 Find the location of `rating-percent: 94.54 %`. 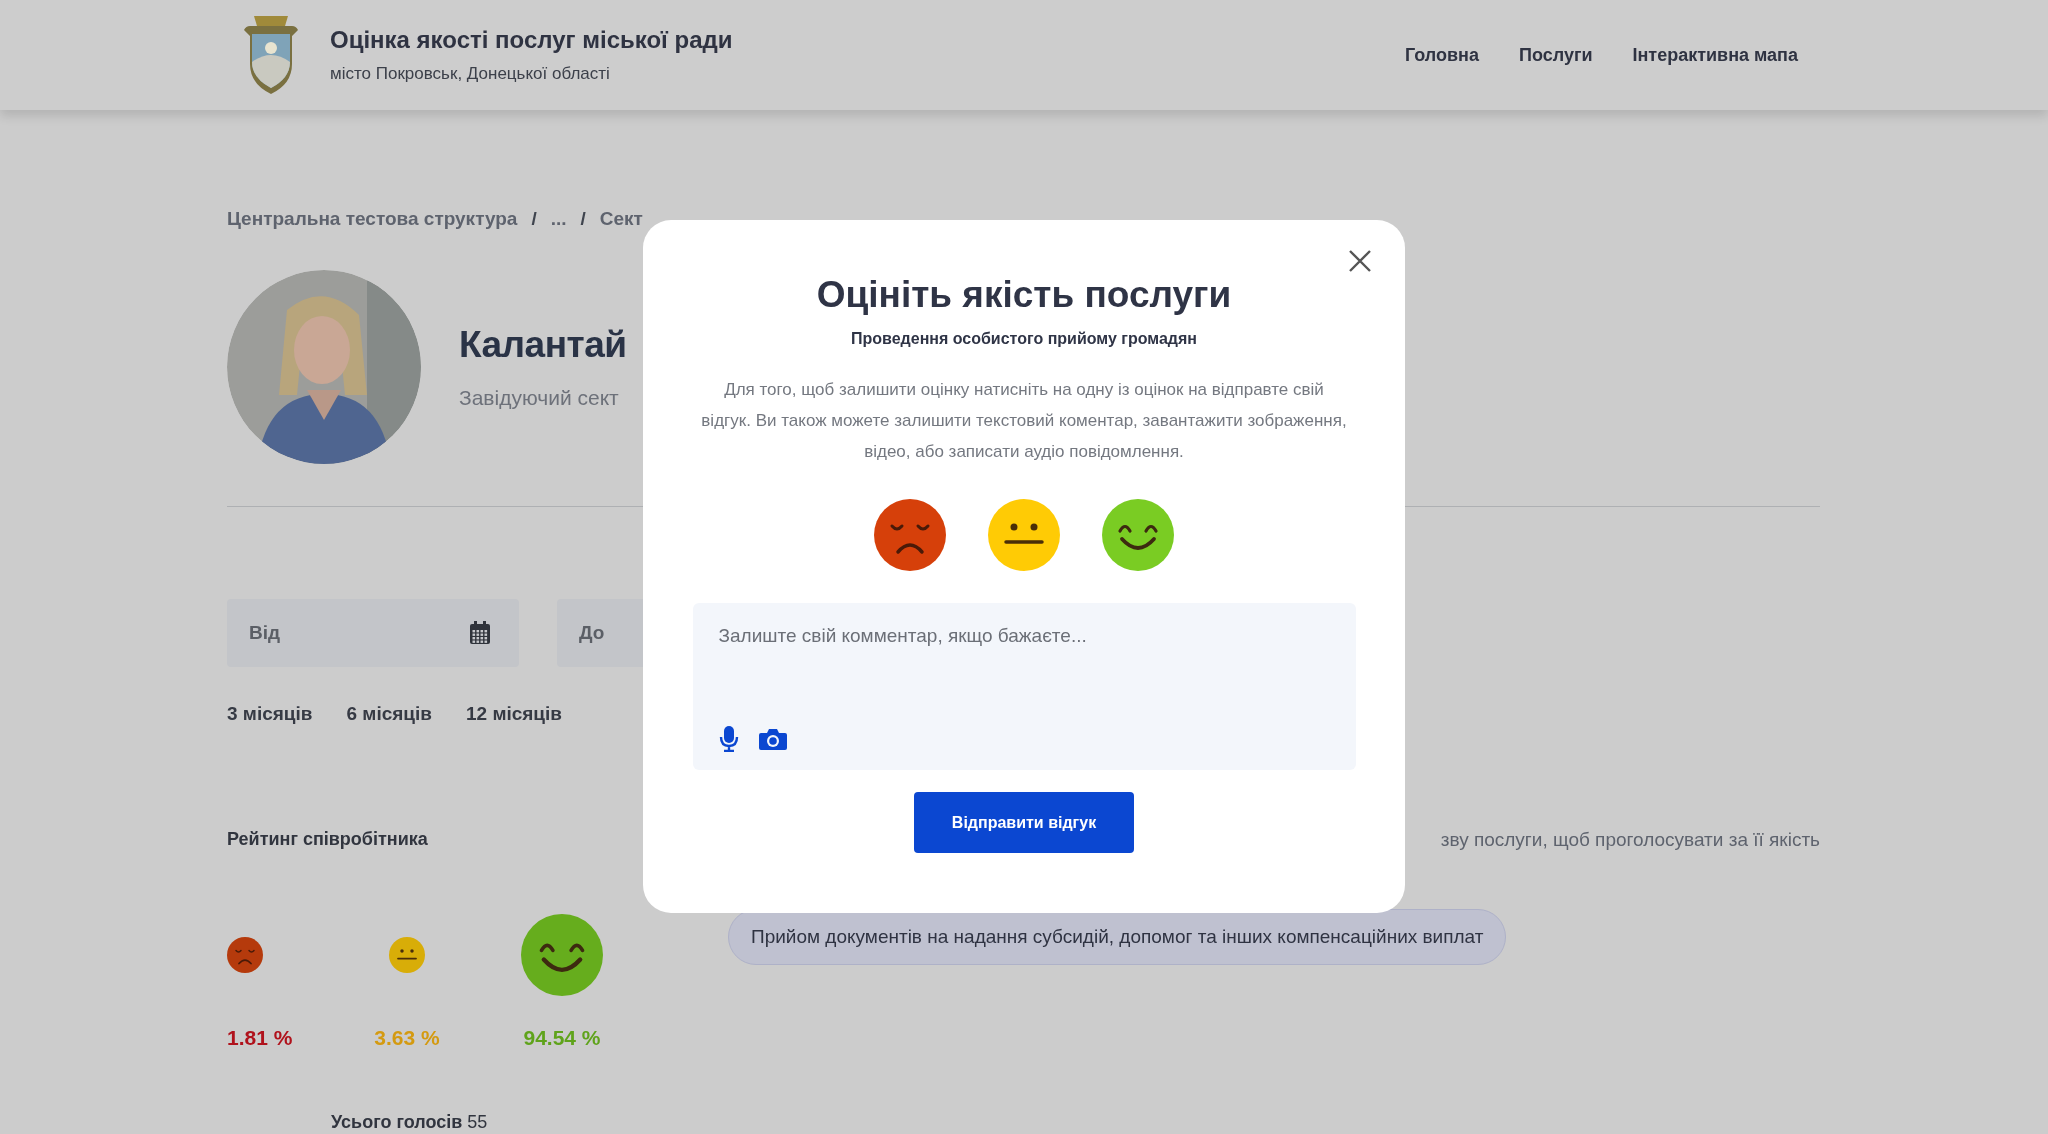

rating-percent: 94.54 % is located at coordinates (562, 1038).